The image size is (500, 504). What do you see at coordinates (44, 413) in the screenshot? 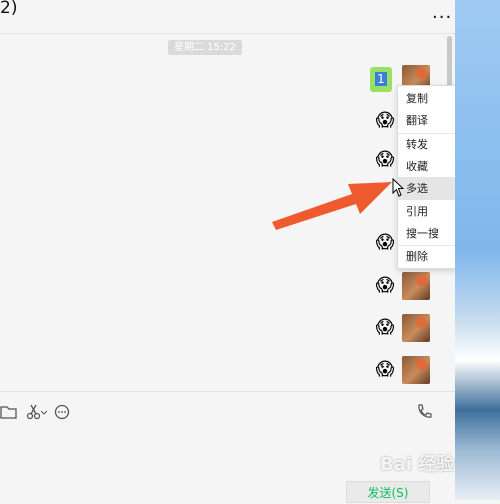
I see `chevron-down-icon` at bounding box center [44, 413].